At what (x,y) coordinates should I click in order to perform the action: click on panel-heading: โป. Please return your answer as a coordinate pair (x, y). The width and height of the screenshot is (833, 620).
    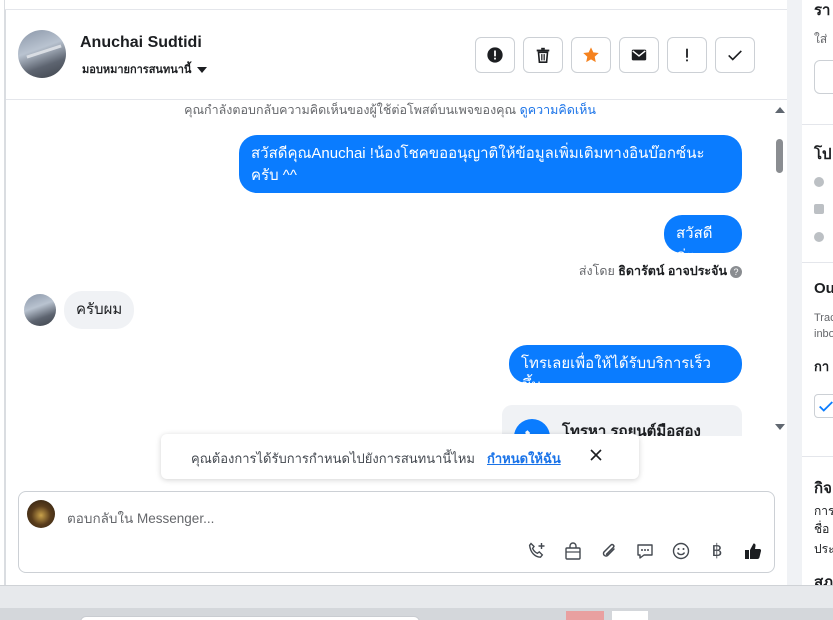
    Looking at the image, I should click on (823, 154).